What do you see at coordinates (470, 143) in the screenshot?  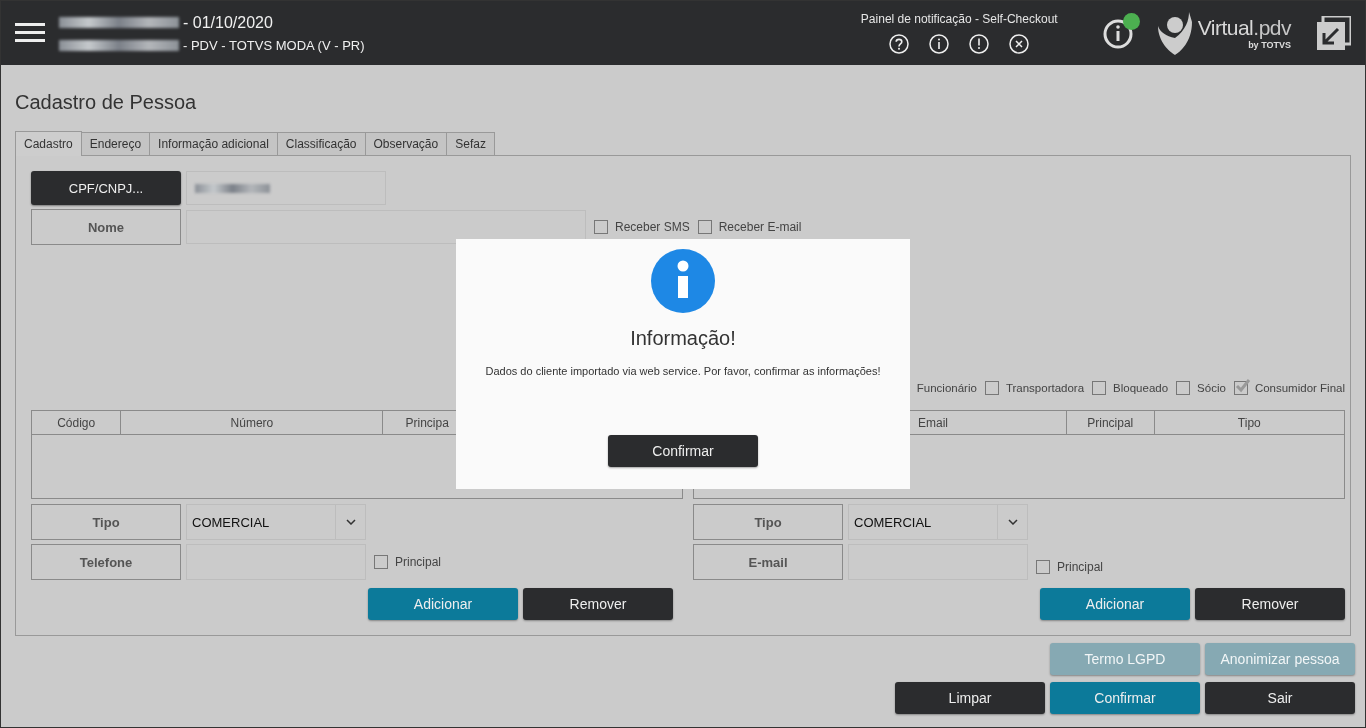 I see `tab: Sefaz` at bounding box center [470, 143].